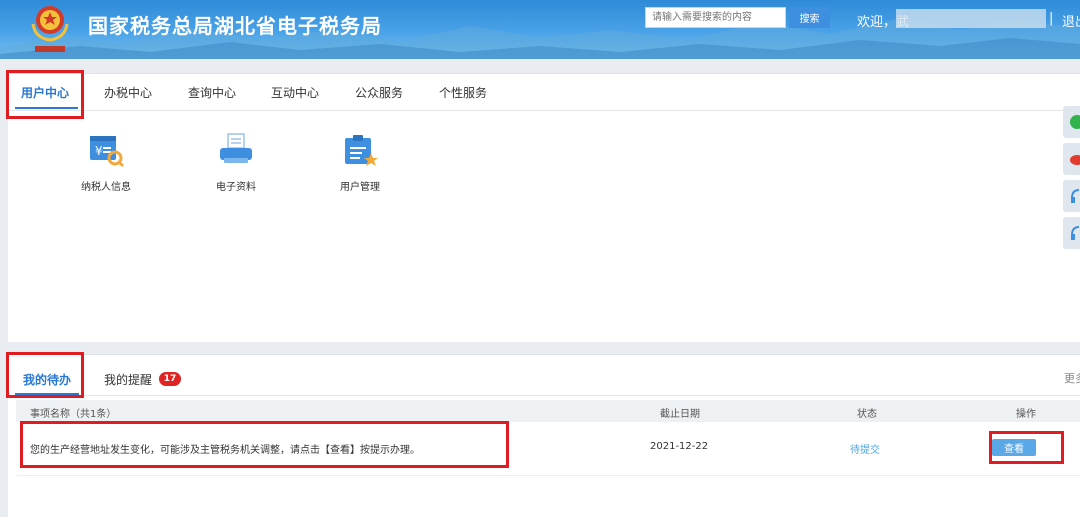 The height and width of the screenshot is (517, 1080). Describe the element at coordinates (106, 187) in the screenshot. I see `function-label: 纳税人信息` at that location.